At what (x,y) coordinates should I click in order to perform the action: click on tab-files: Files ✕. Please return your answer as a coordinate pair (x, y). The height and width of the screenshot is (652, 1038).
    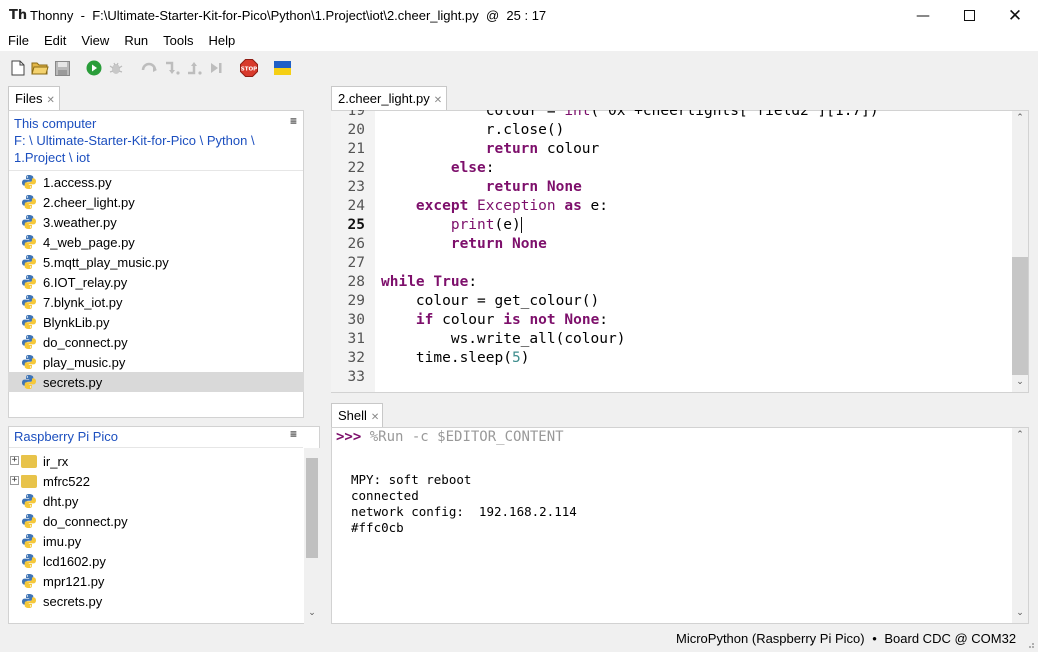
    Looking at the image, I should click on (34, 98).